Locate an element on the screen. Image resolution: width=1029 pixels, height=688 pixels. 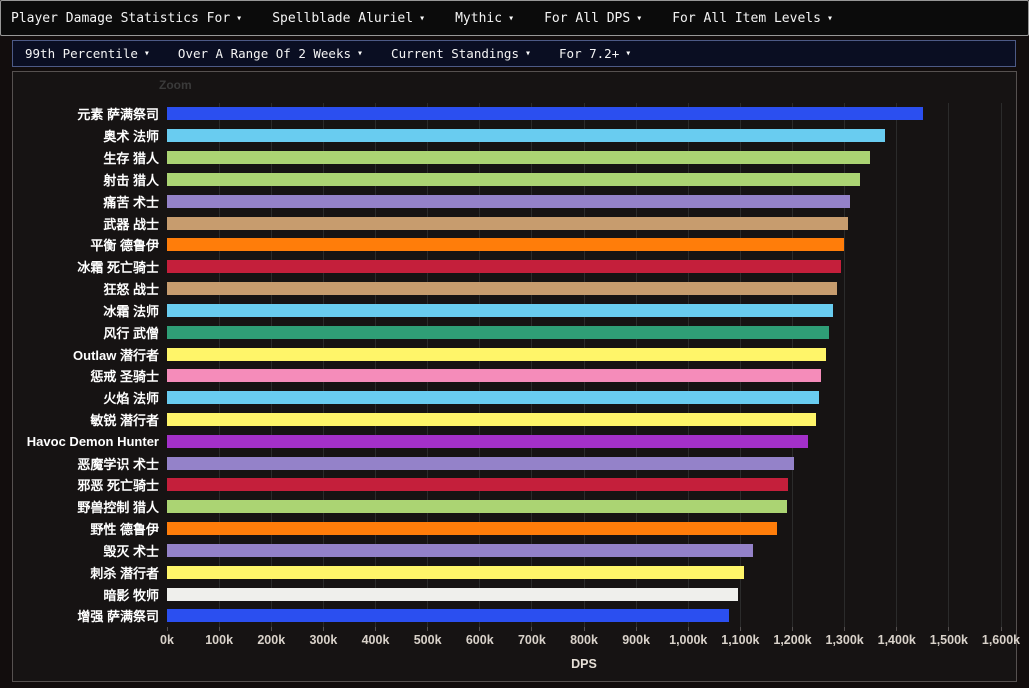
top-menu-1: Spellblade Aluriel ▾ is located at coordinates (348, 18).